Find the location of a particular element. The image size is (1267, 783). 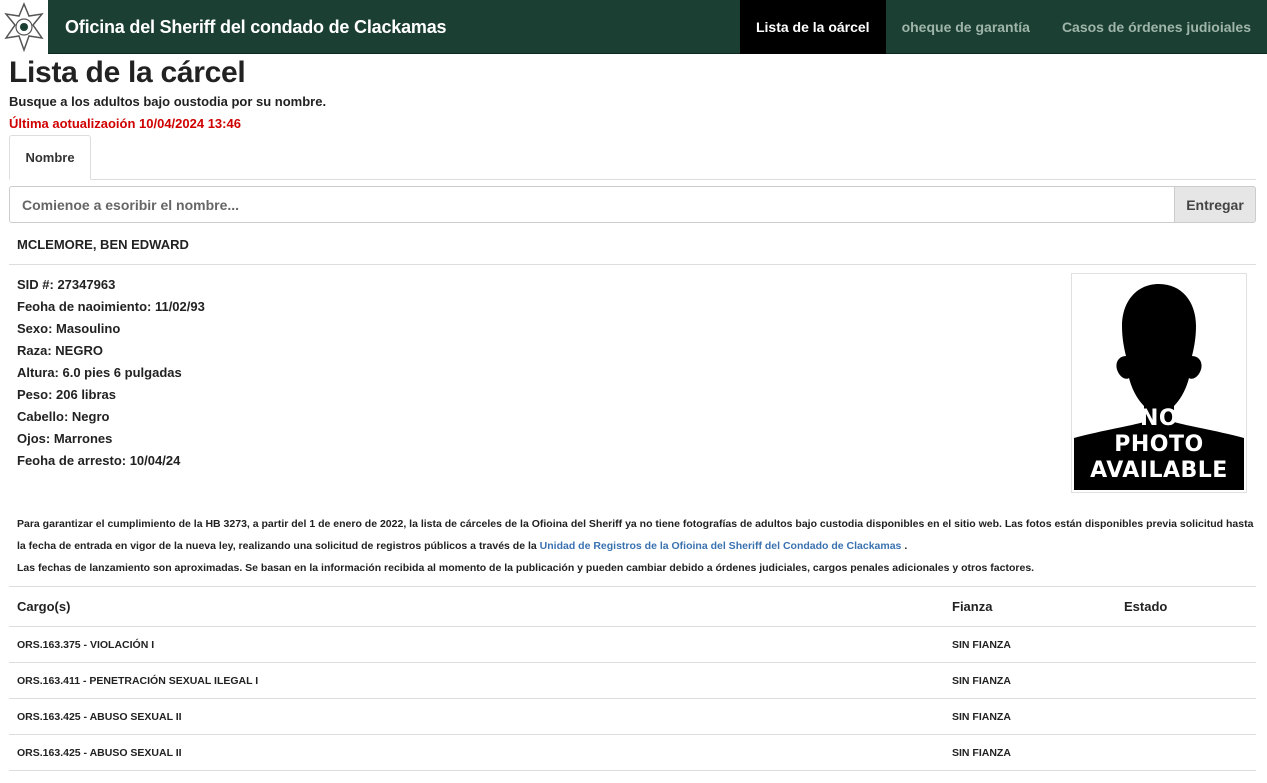

table-row: ORS.163.375 - VIOLACIÓN I SIN FIANZA is located at coordinates (632, 645).